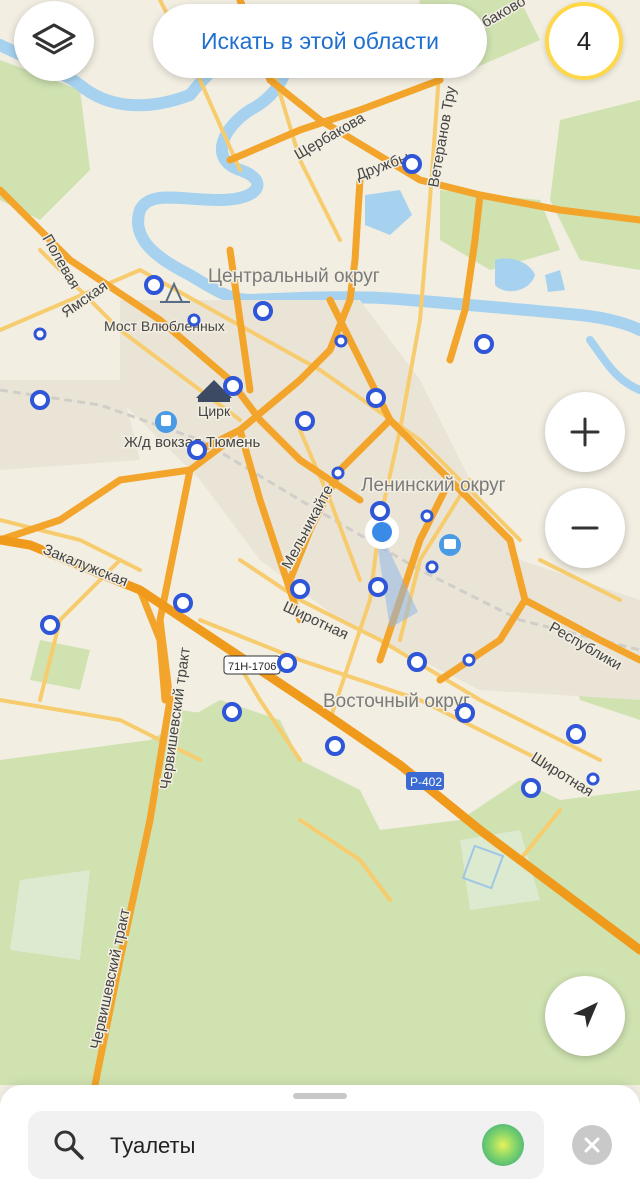 The height and width of the screenshot is (1195, 640). I want to click on navigation-arrow-icon, so click(585, 1015).